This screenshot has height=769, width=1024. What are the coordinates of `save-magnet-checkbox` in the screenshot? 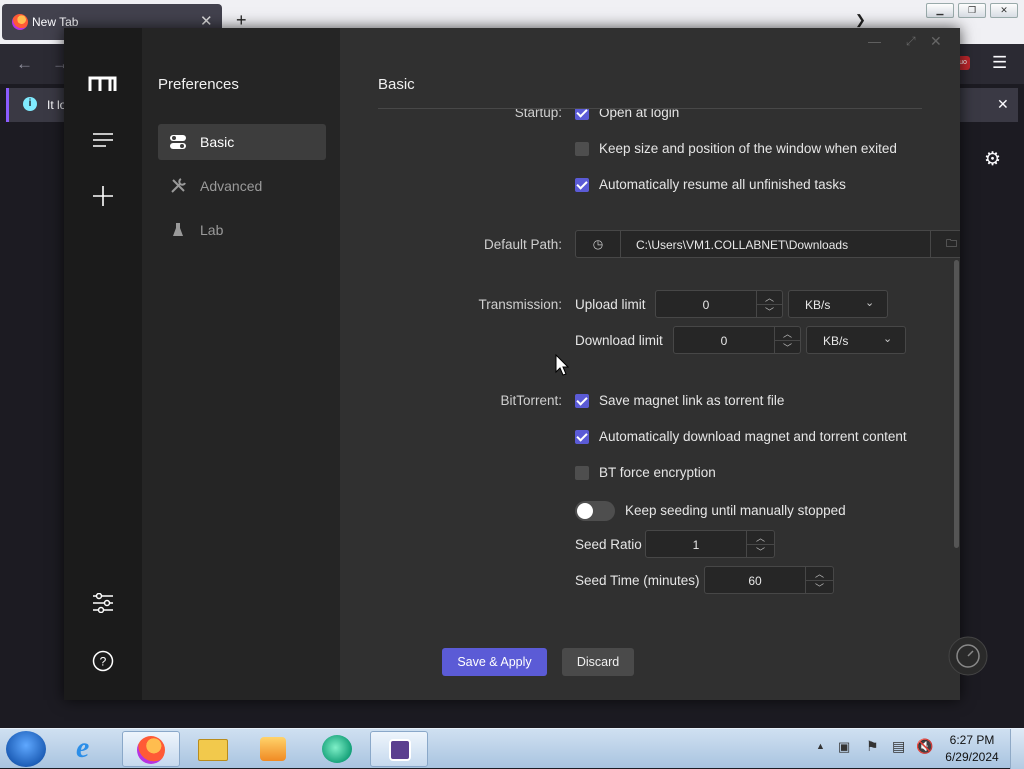 It's located at (582, 401).